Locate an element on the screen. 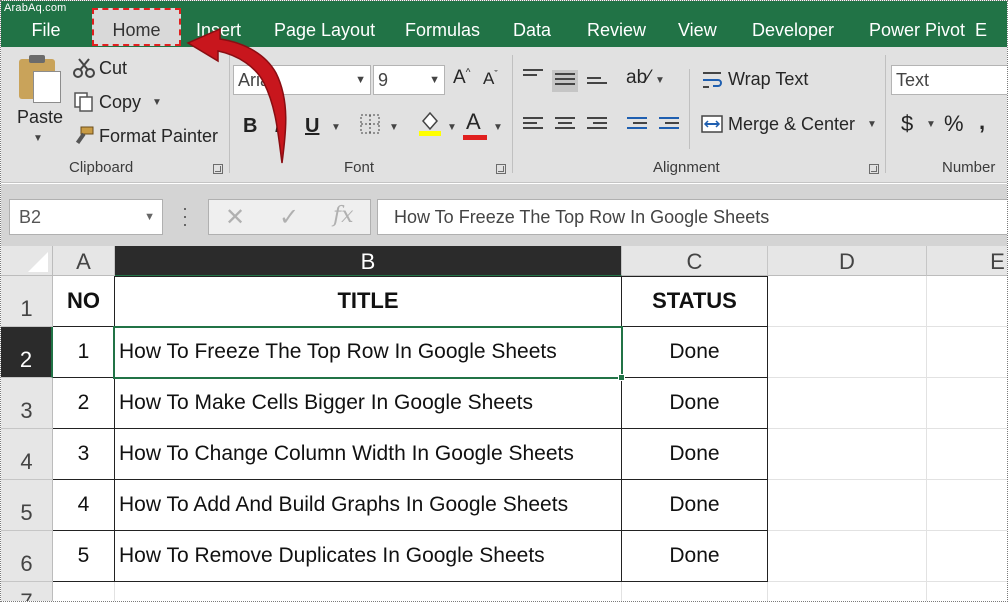 The image size is (1008, 602). orientation-dropdown-icon: ▼ is located at coordinates (660, 80).